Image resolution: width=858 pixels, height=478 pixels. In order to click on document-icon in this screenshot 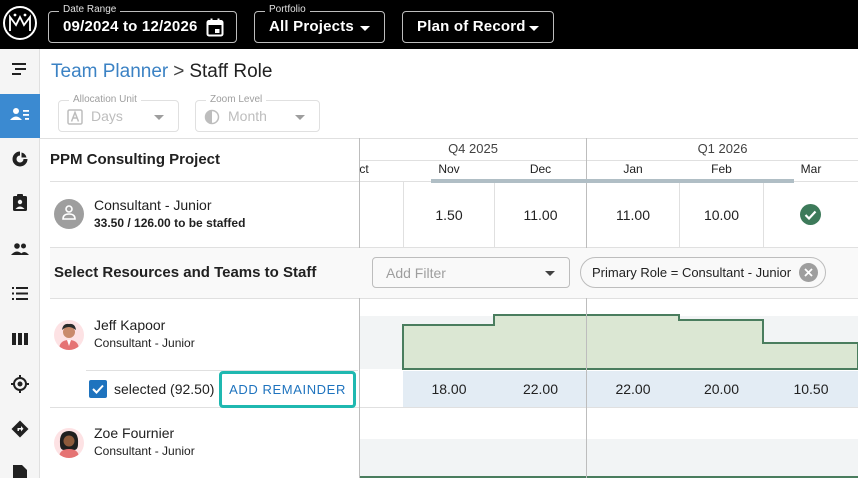, I will do `click(20, 471)`.